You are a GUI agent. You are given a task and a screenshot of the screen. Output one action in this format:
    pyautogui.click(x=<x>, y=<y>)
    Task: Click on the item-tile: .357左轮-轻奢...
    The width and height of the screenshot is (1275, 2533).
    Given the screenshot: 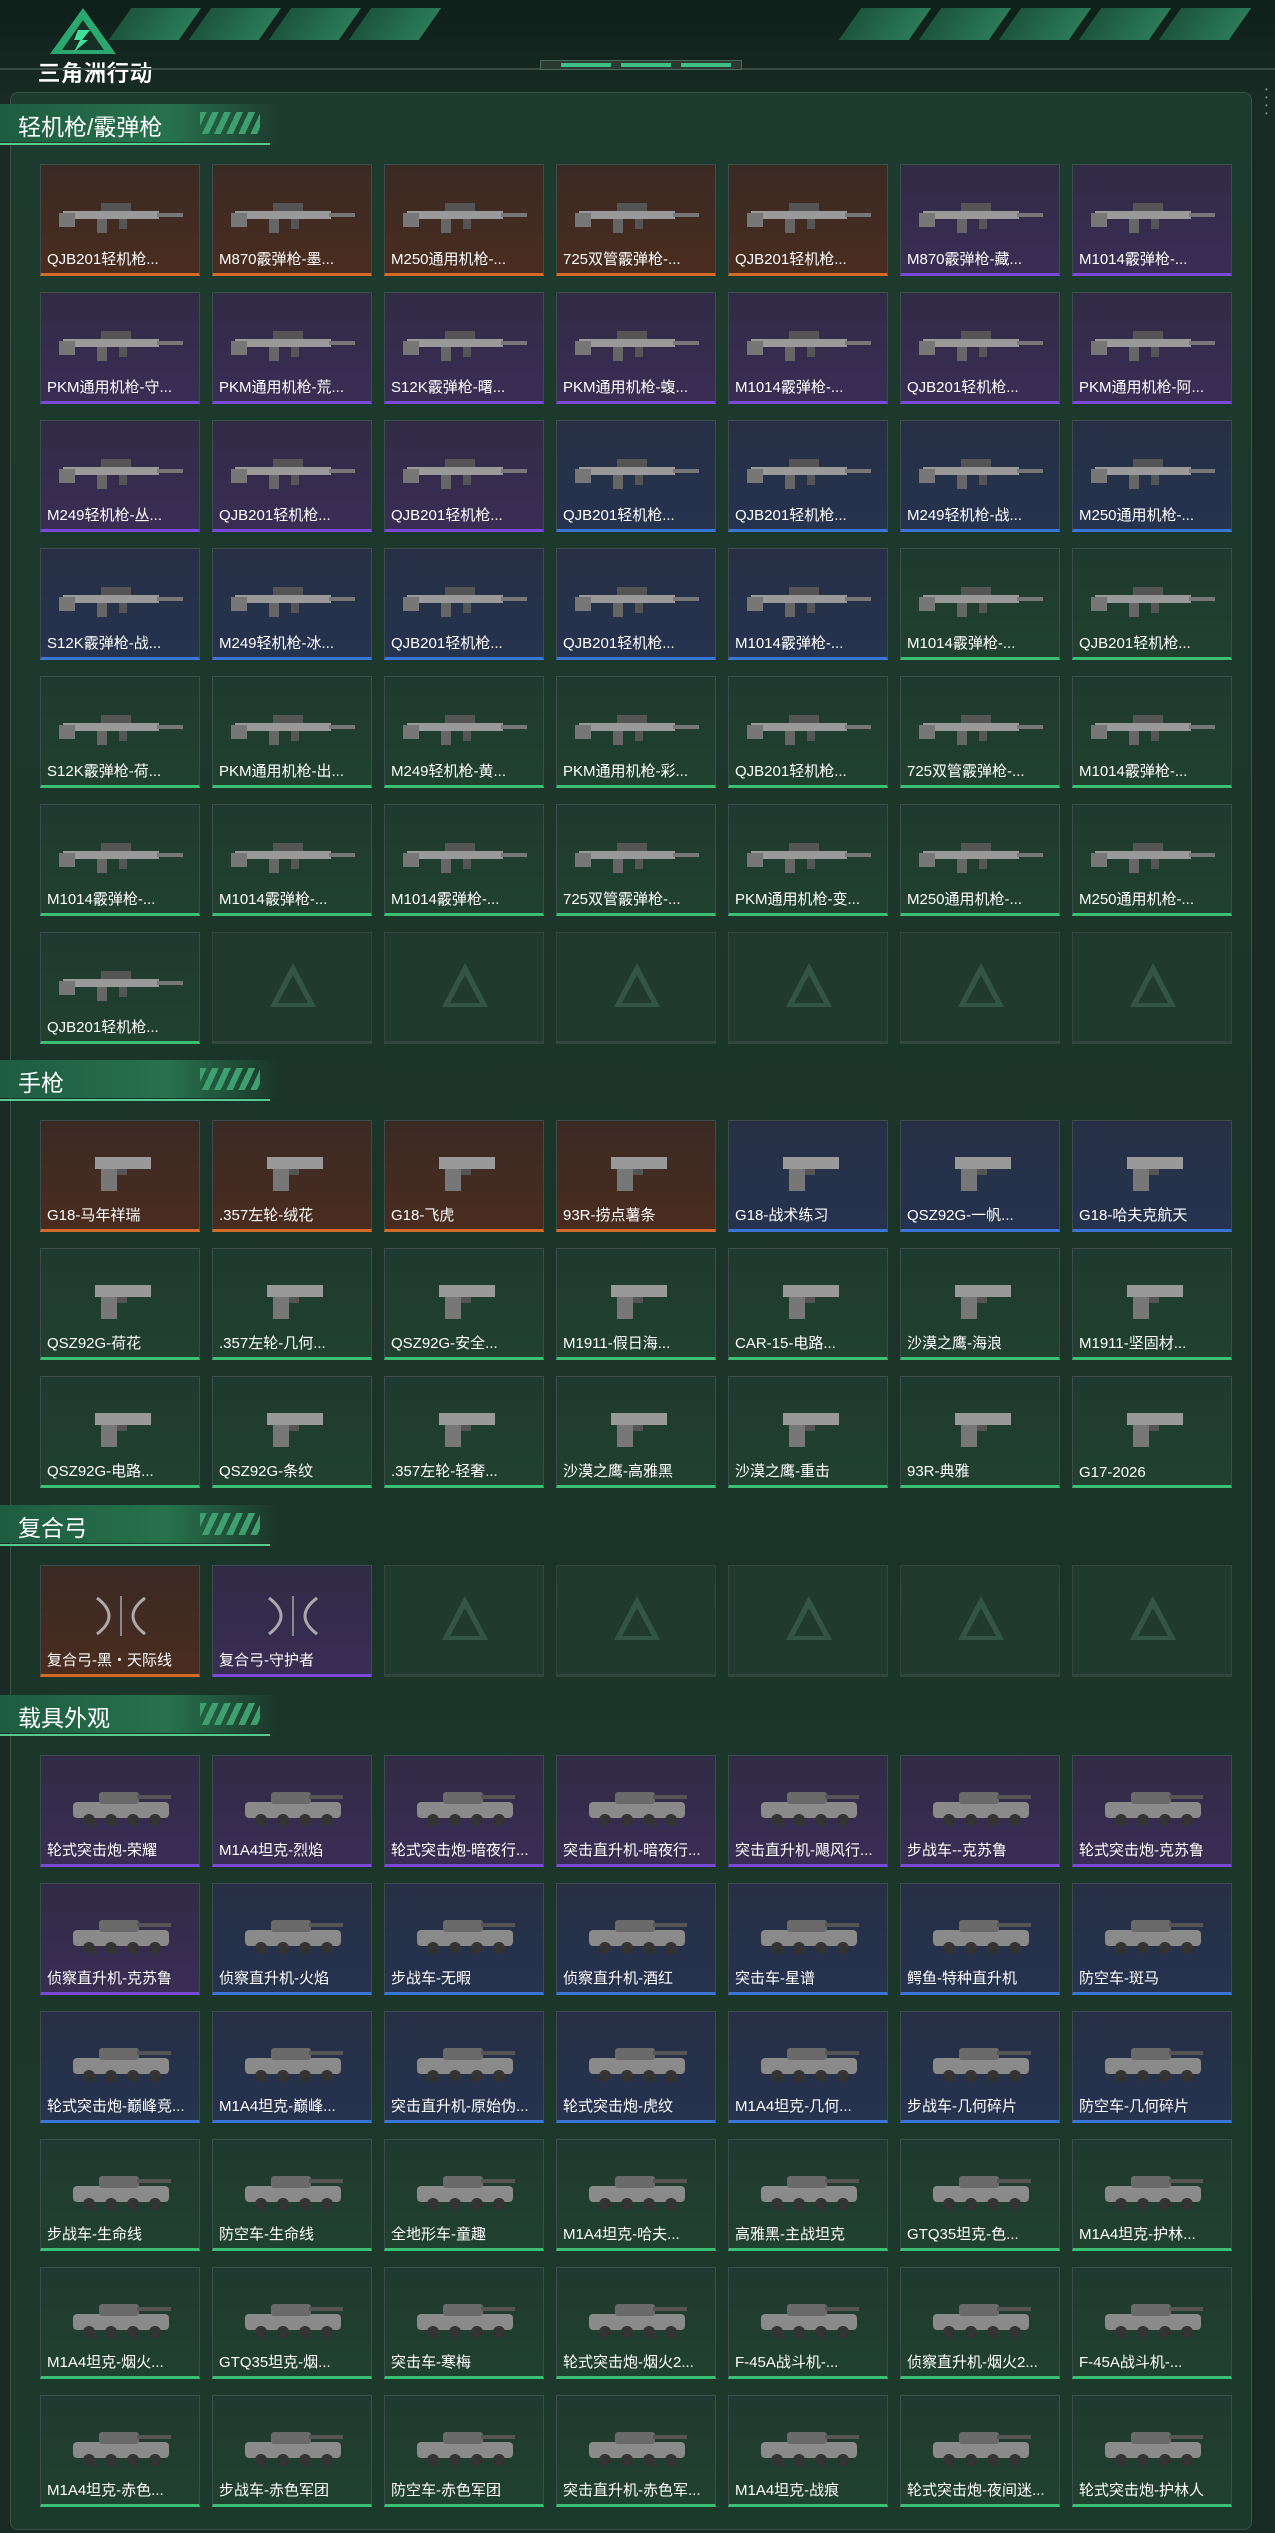 What is the action you would take?
    pyautogui.click(x=464, y=1432)
    